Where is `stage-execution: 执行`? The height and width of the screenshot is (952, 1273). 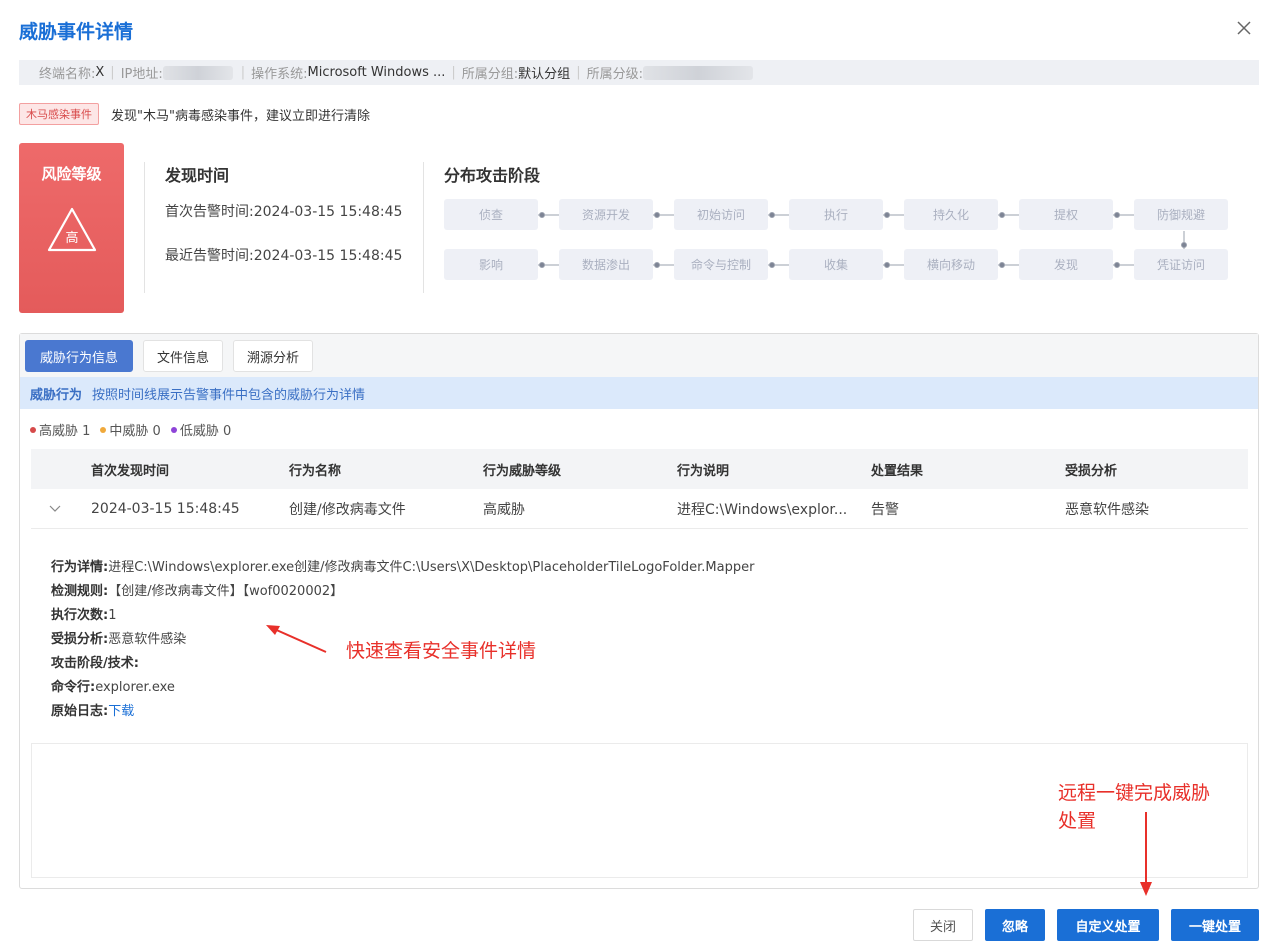
stage-execution: 执行 is located at coordinates (836, 214).